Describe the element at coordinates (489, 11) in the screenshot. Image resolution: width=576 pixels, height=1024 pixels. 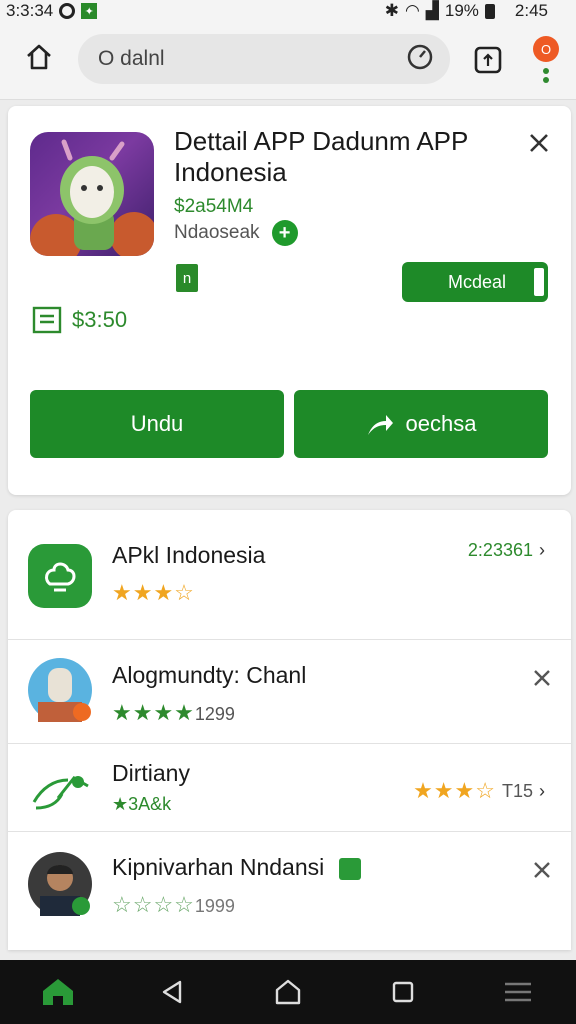
I see `battery-icon` at that location.